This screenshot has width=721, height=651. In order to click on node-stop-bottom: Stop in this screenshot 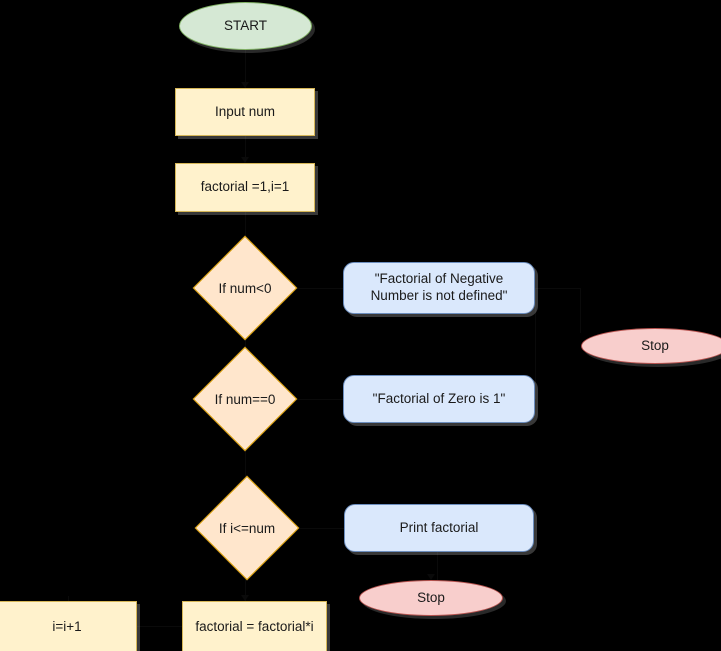, I will do `click(431, 598)`.